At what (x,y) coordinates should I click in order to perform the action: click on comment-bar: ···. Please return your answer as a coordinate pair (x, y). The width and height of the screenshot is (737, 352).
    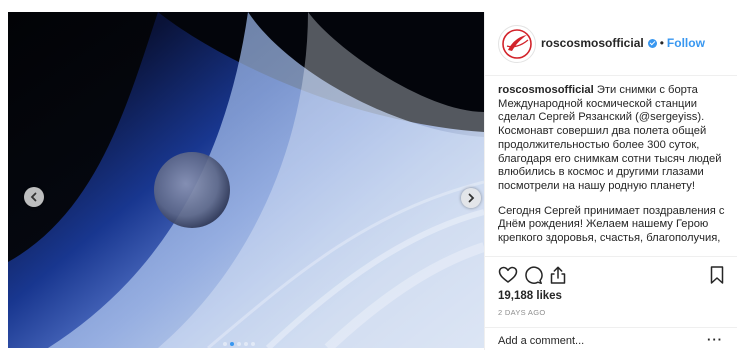
    Looking at the image, I should click on (611, 339).